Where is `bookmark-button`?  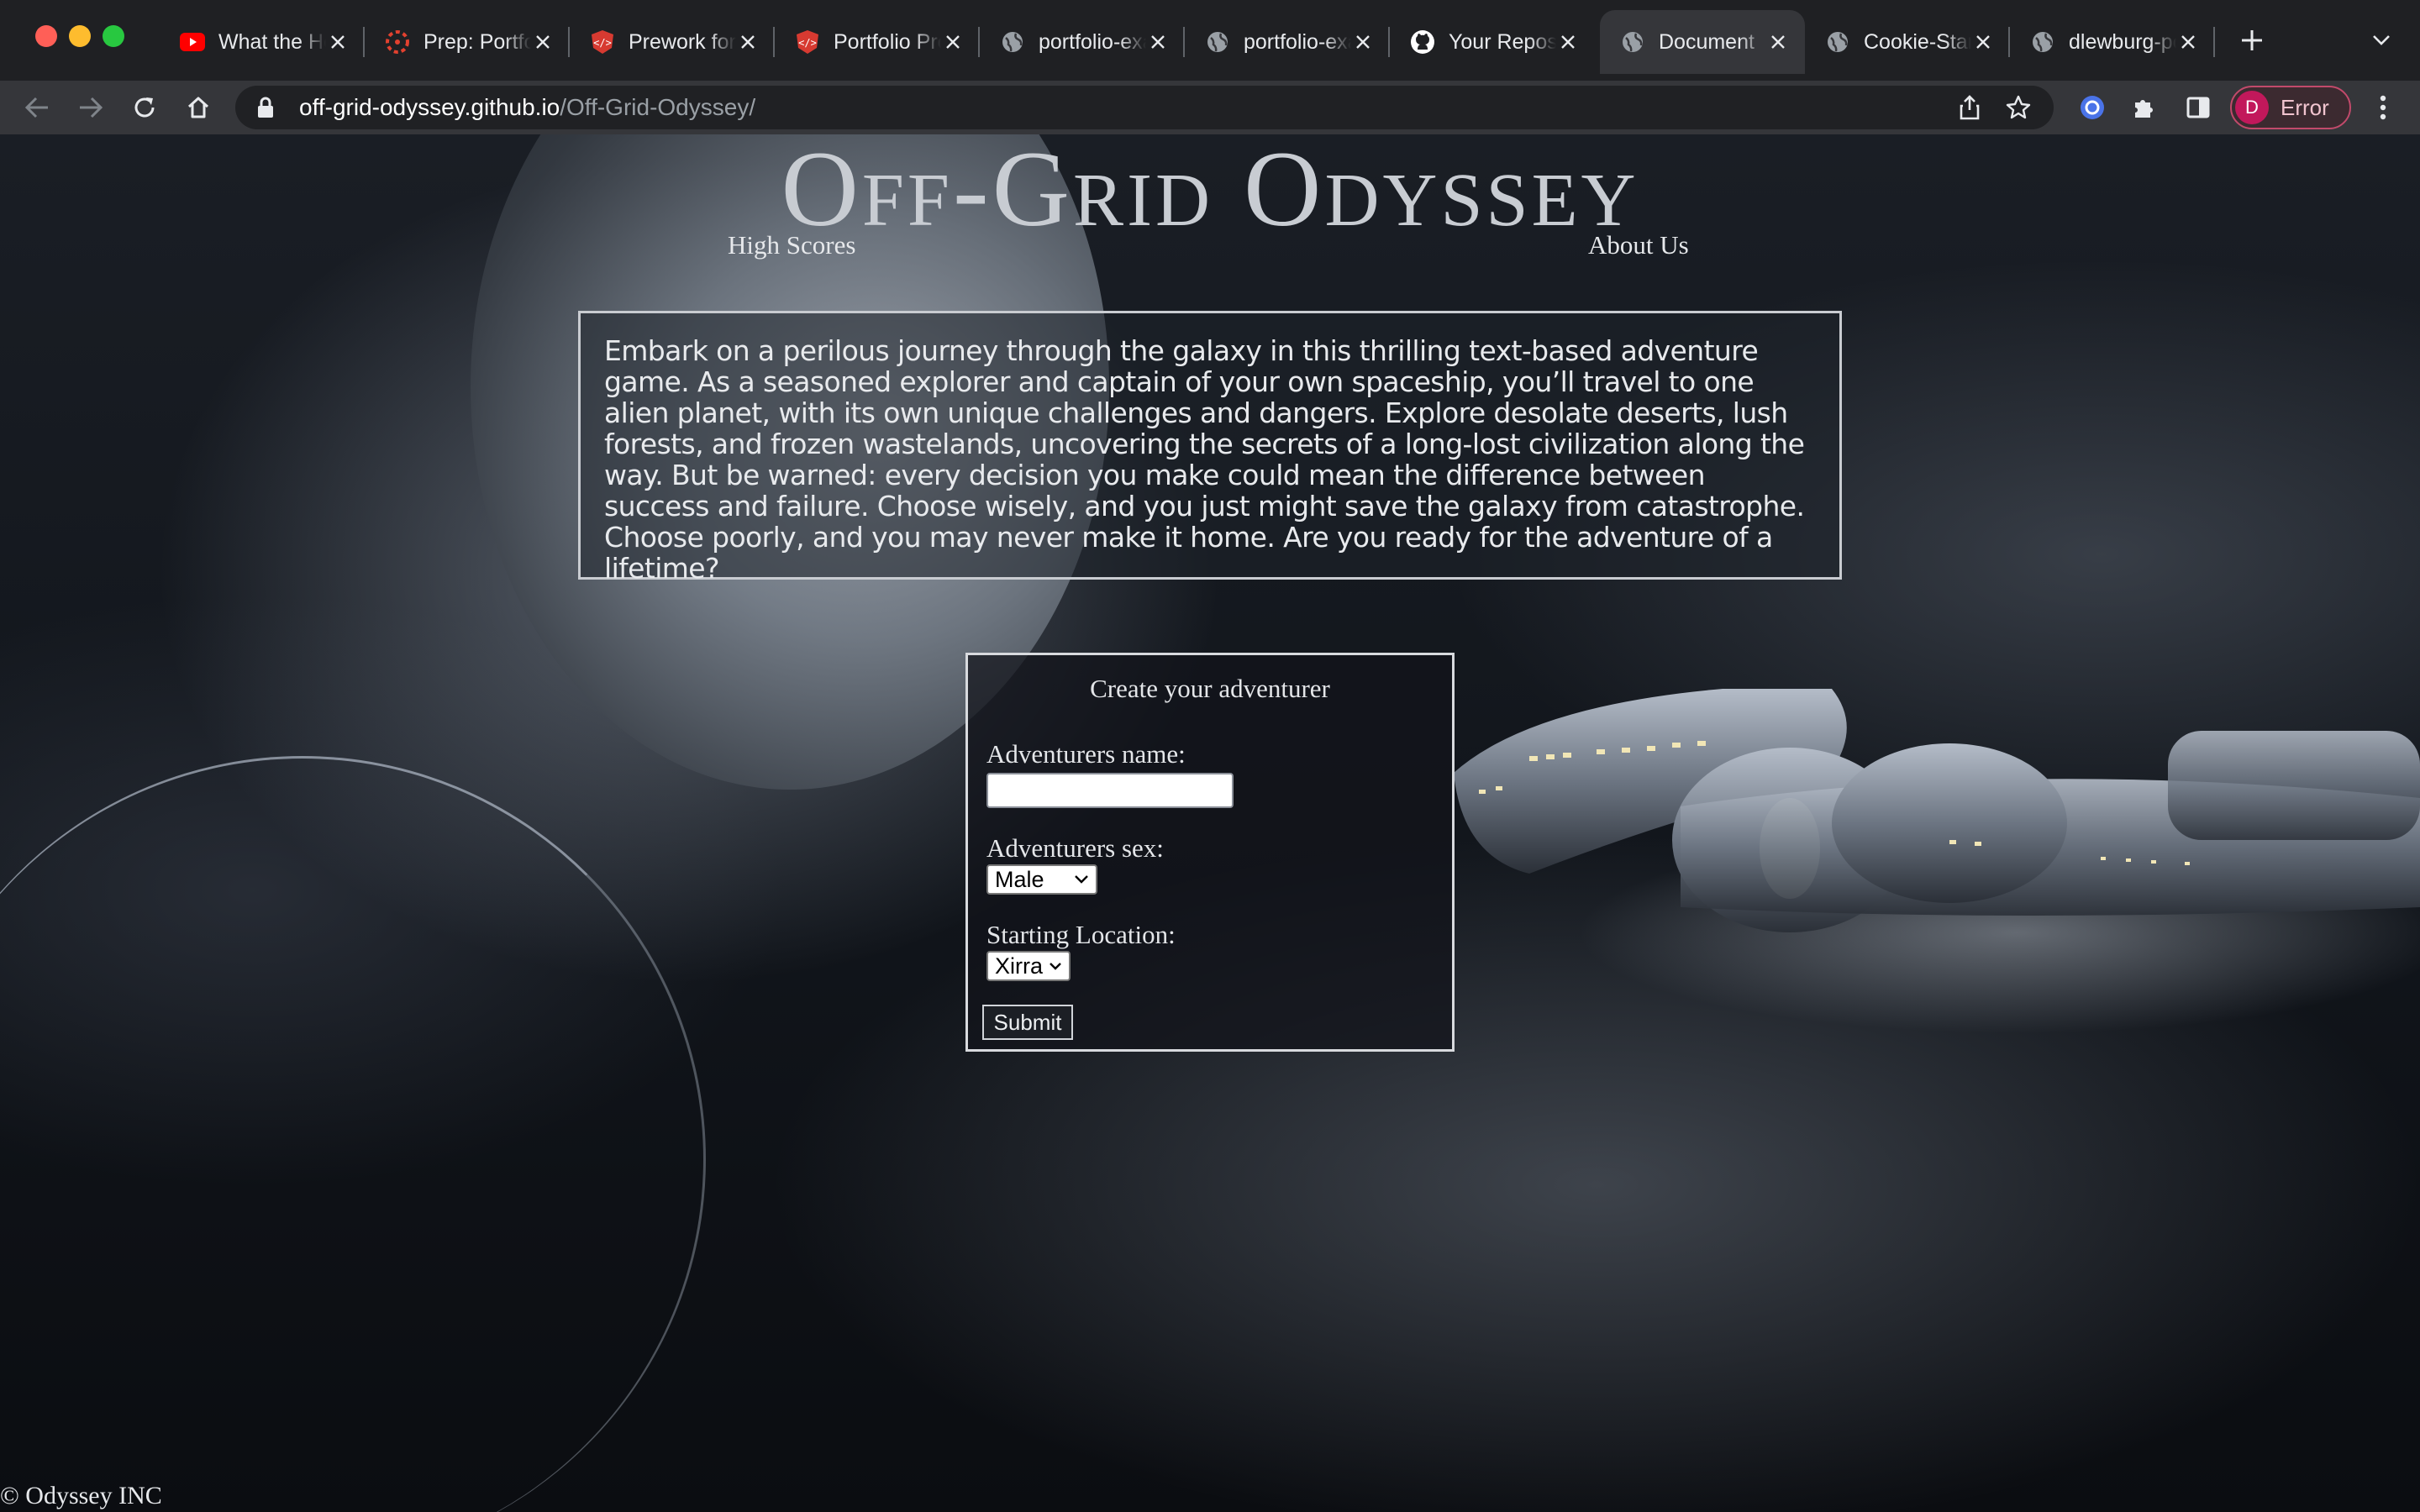 bookmark-button is located at coordinates (2019, 107).